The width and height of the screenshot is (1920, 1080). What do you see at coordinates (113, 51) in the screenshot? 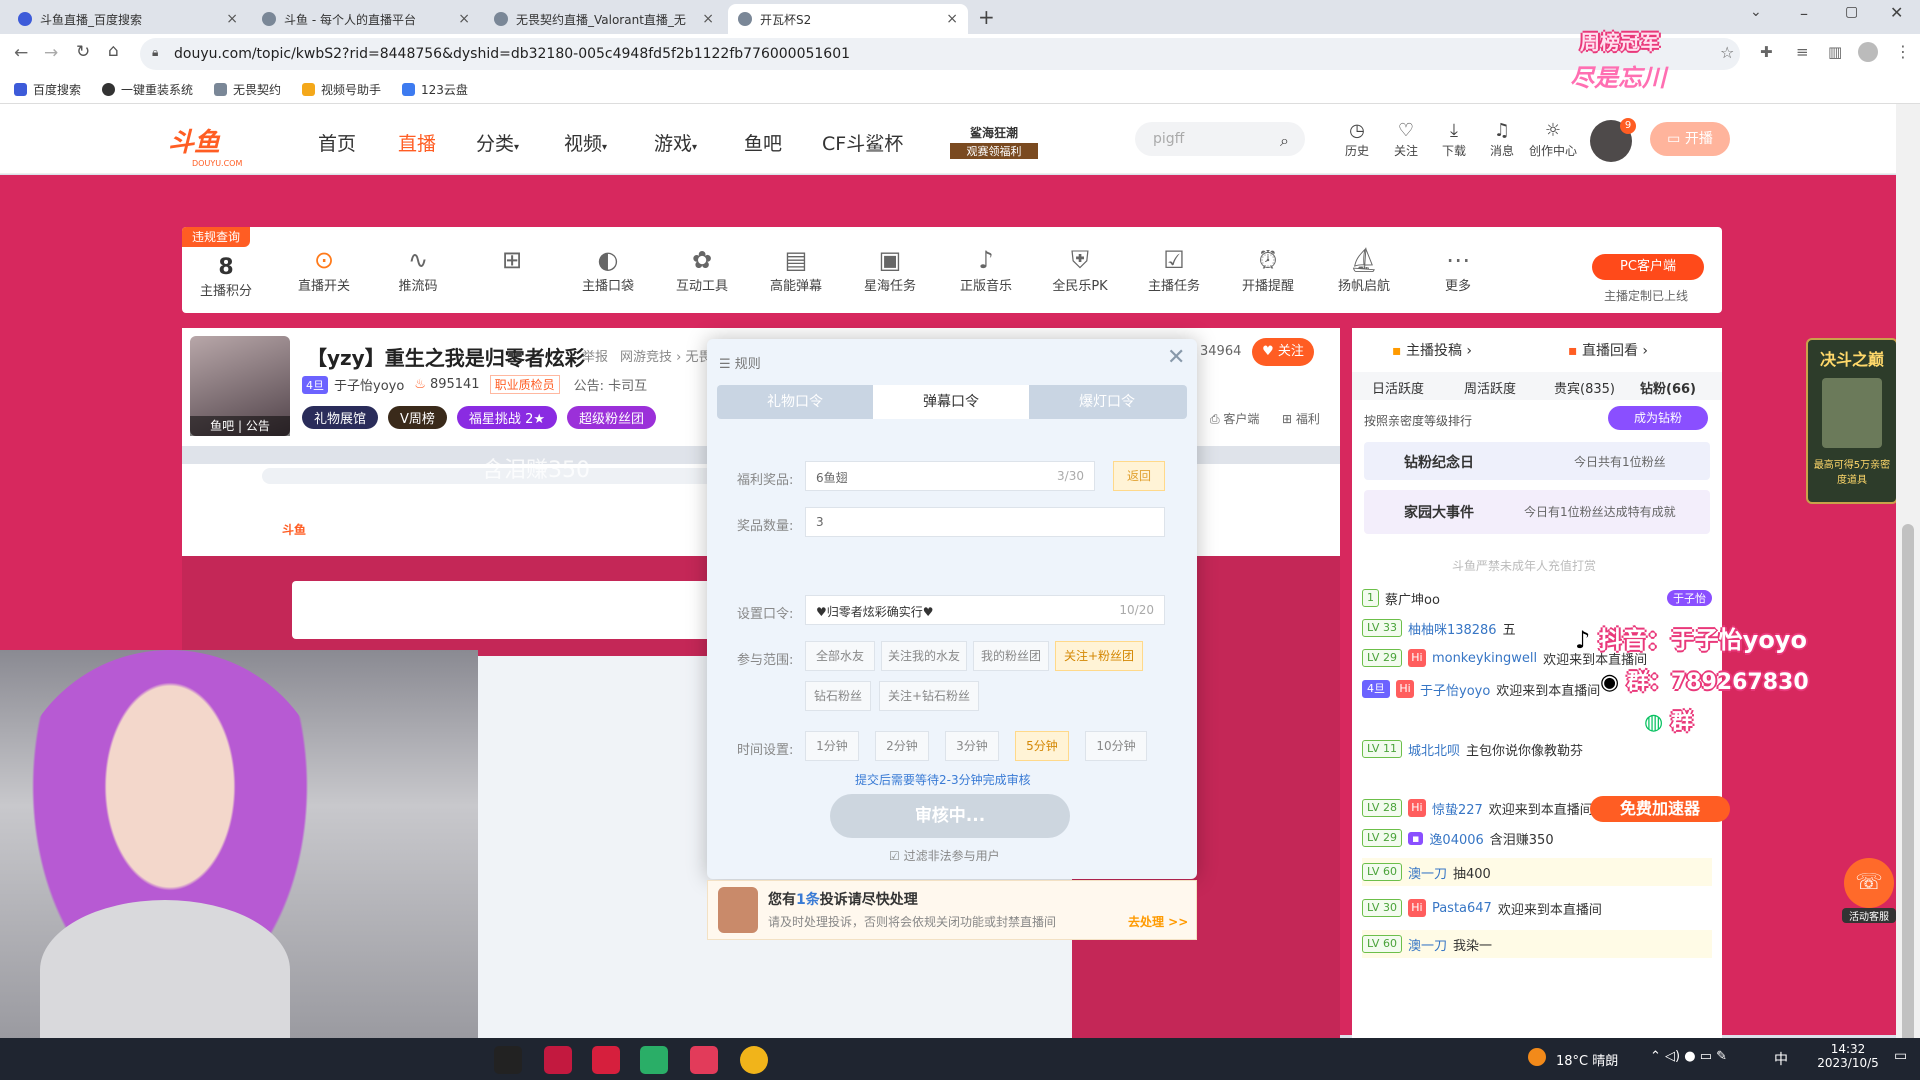
I see `home-icon: ⌂` at bounding box center [113, 51].